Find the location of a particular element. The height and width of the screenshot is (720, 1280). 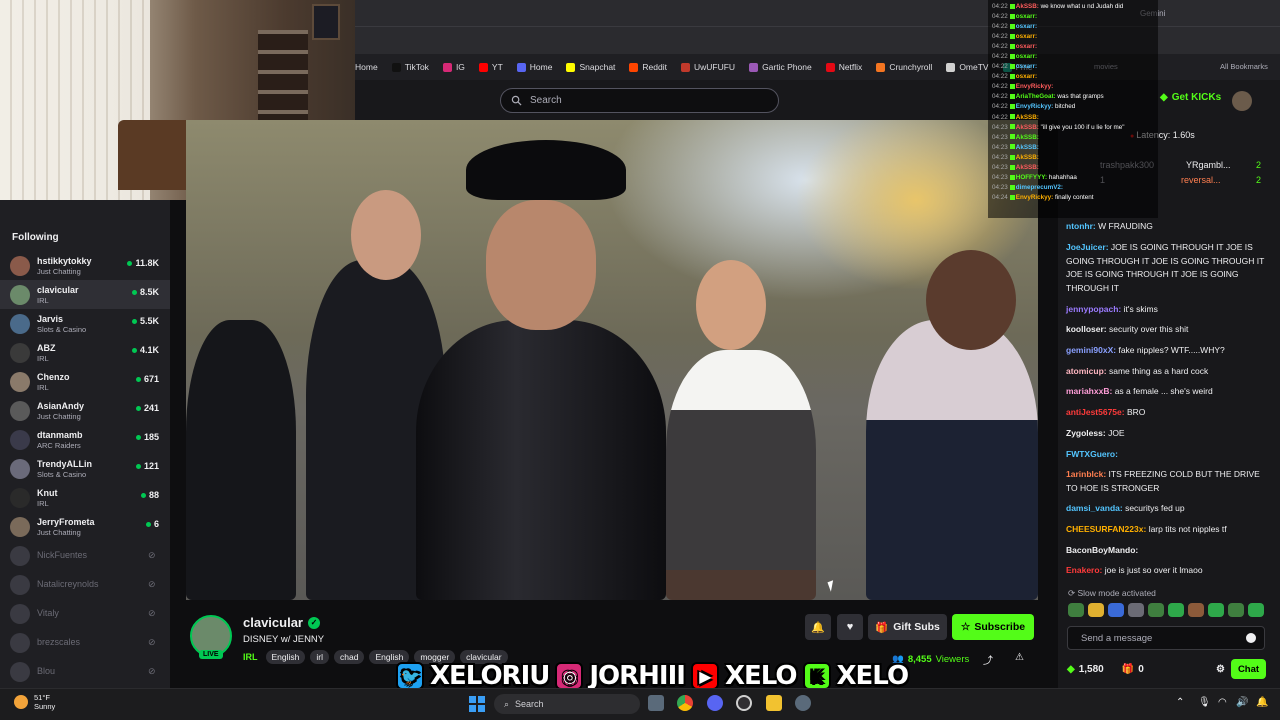

overlay-chat-line: 04:22 osxarr: is located at coordinates (1015, 47).